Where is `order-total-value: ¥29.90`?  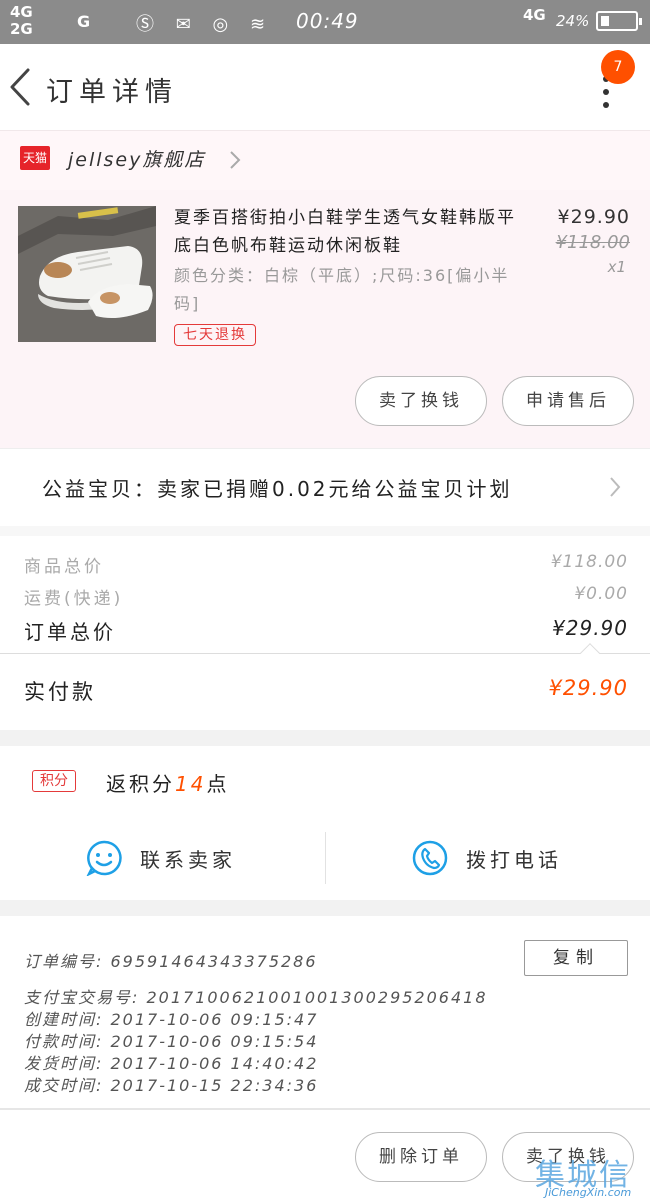
order-total-value: ¥29.90 is located at coordinates (590, 628).